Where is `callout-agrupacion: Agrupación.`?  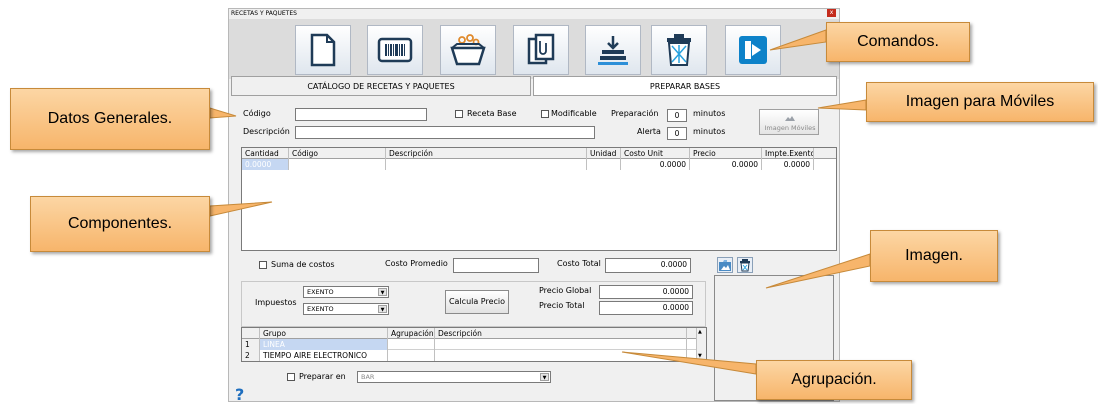 callout-agrupacion: Agrupación. is located at coordinates (834, 380).